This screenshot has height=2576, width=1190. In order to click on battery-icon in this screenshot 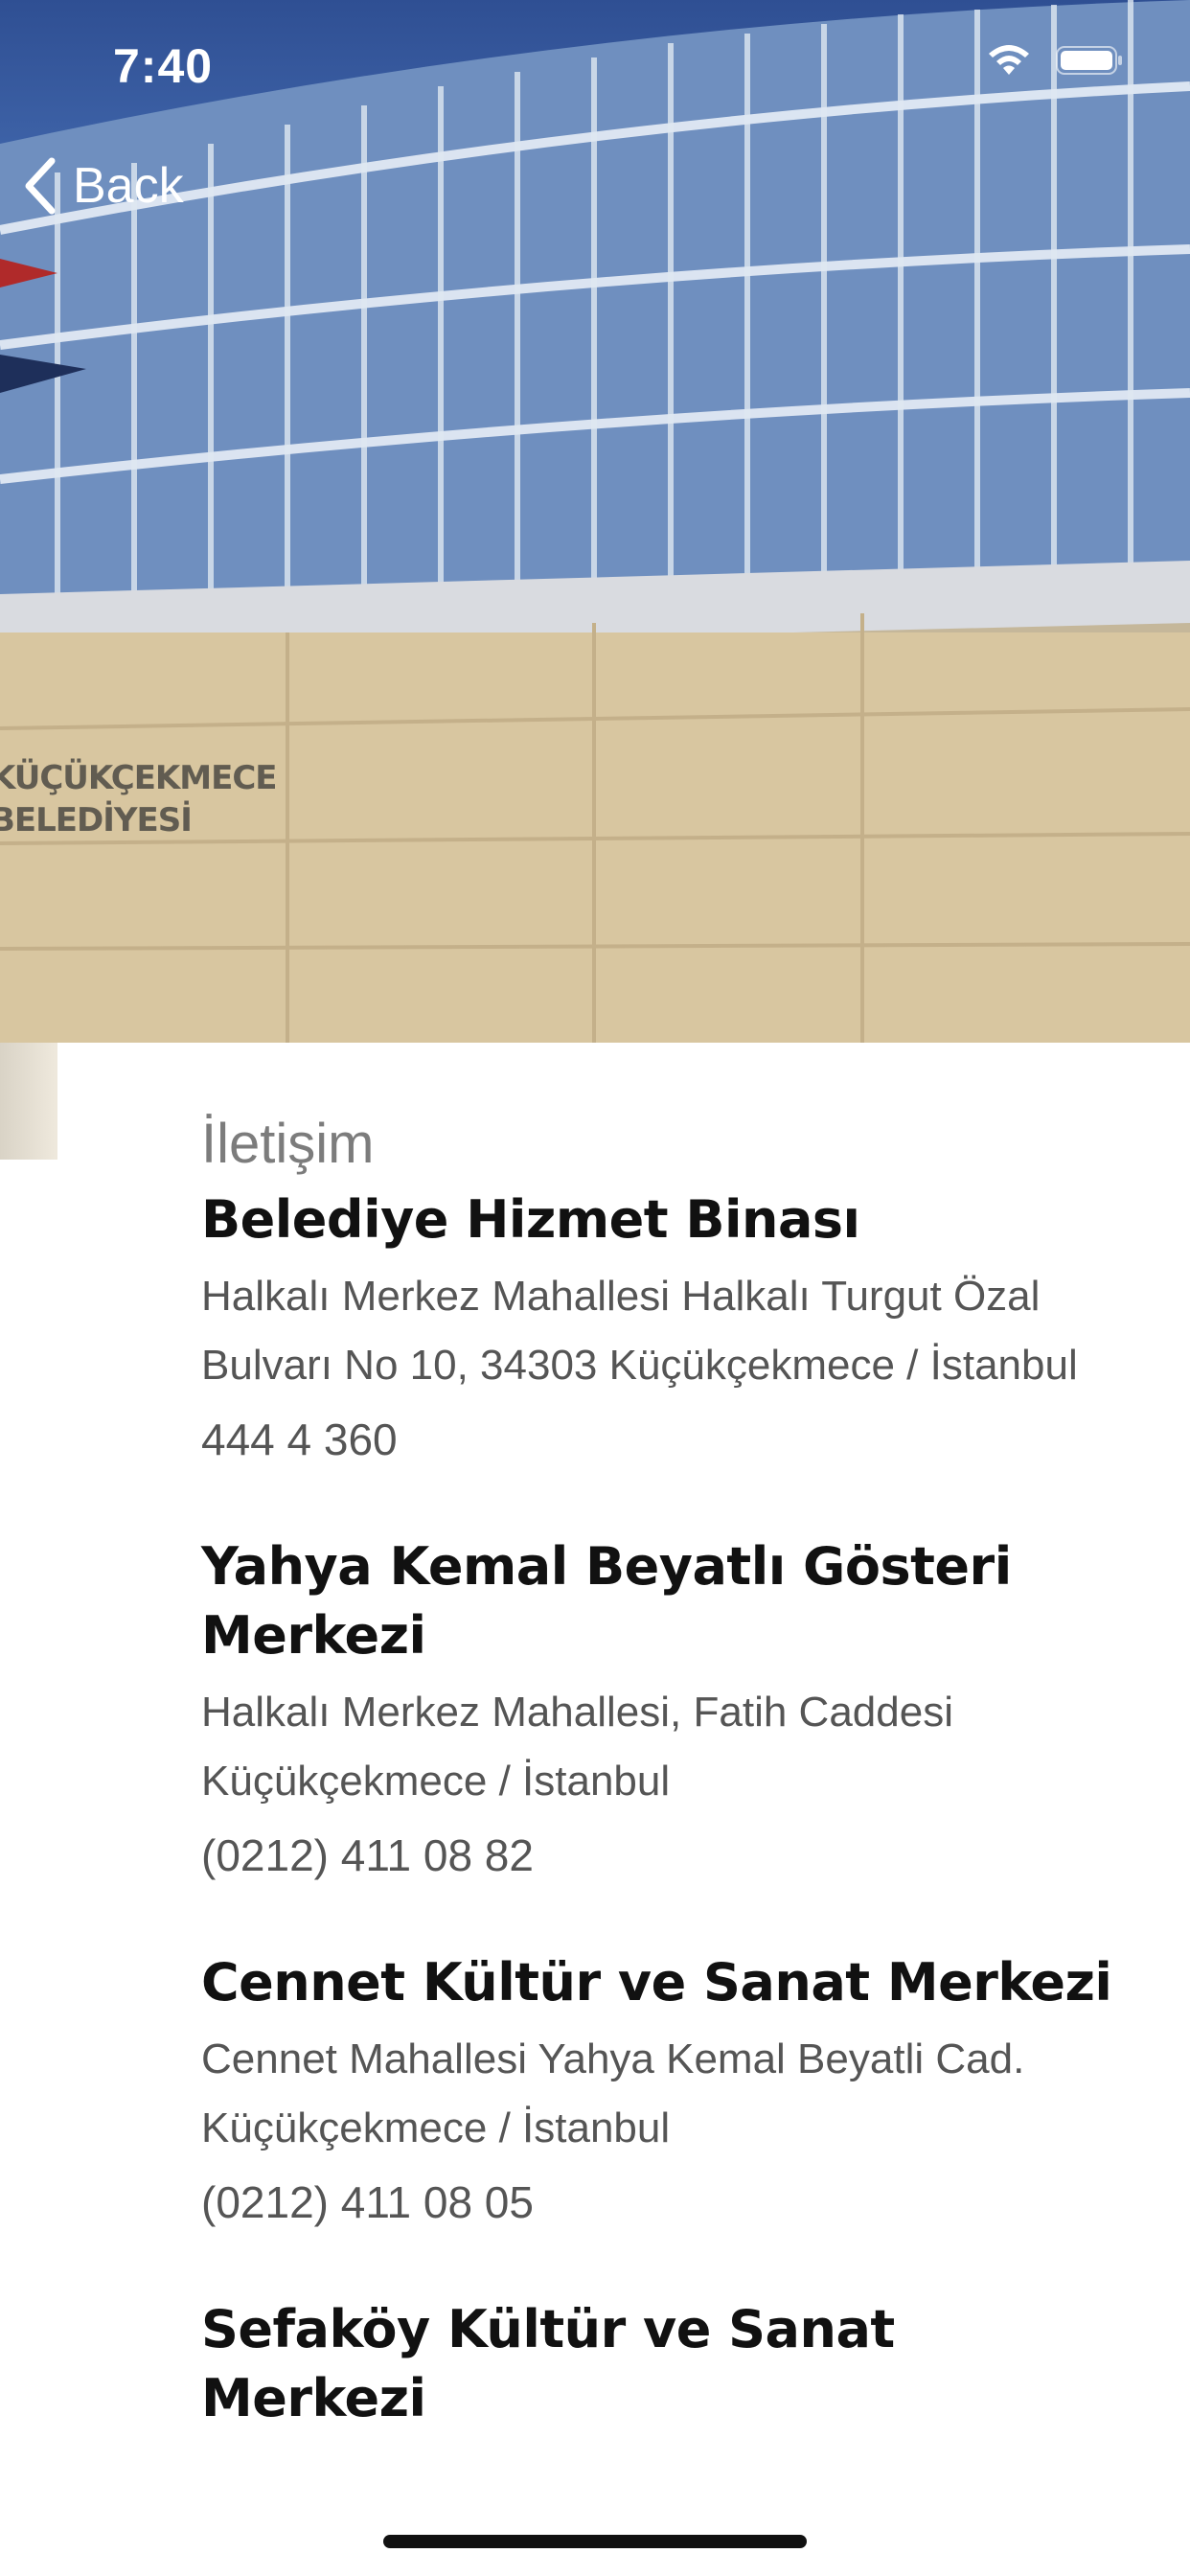, I will do `click(1089, 60)`.